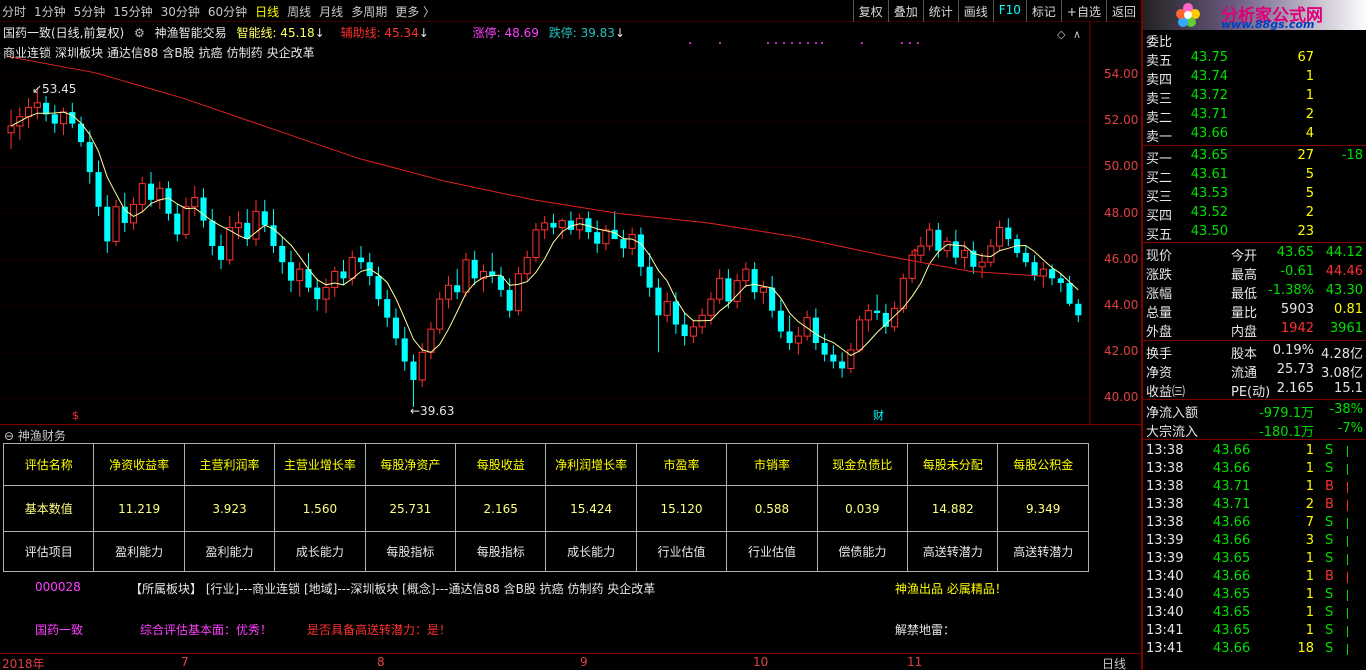 This screenshot has width=1366, height=670. Describe the element at coordinates (1232, 522) in the screenshot. I see `tick-price: 43.66` at that location.